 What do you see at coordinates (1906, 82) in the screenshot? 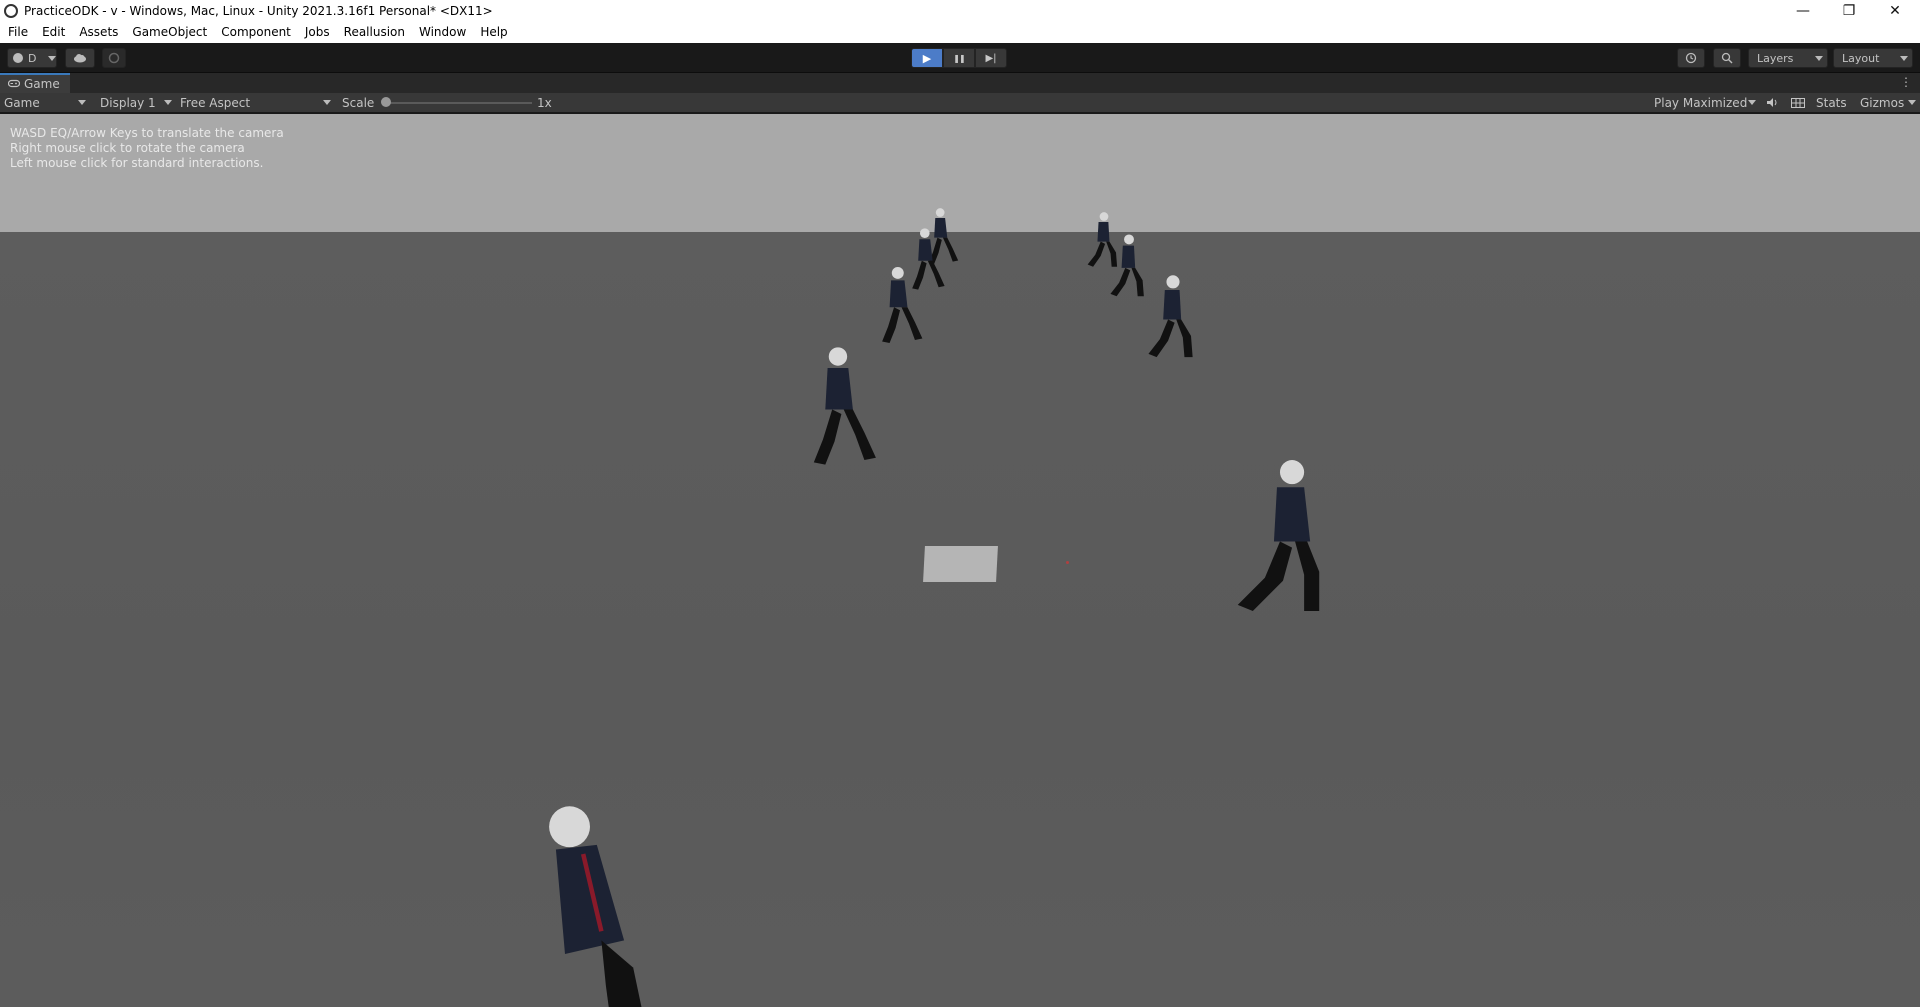
I see `more-options-icon: ⋮` at bounding box center [1906, 82].